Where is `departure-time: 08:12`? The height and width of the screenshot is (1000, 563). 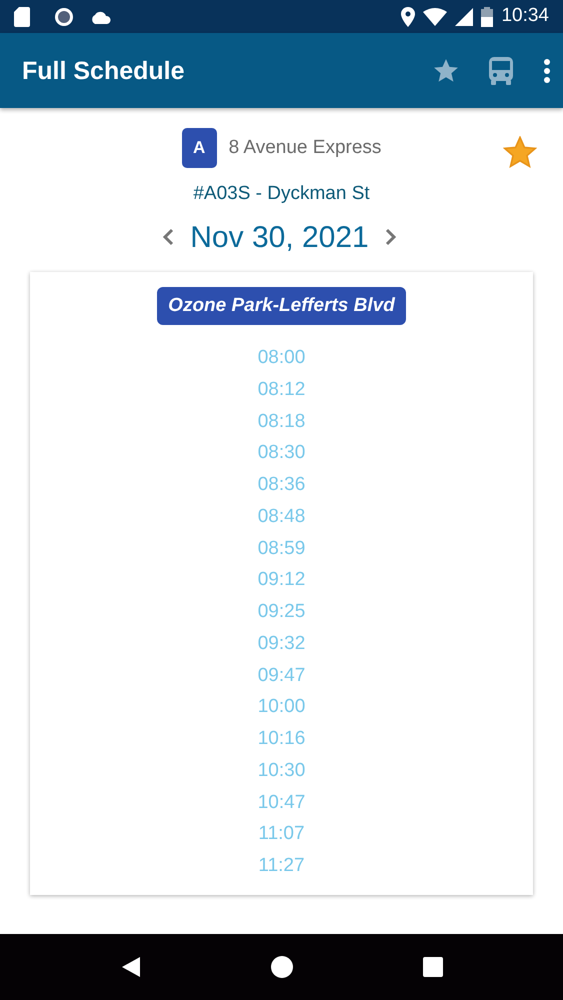 departure-time: 08:12 is located at coordinates (282, 390).